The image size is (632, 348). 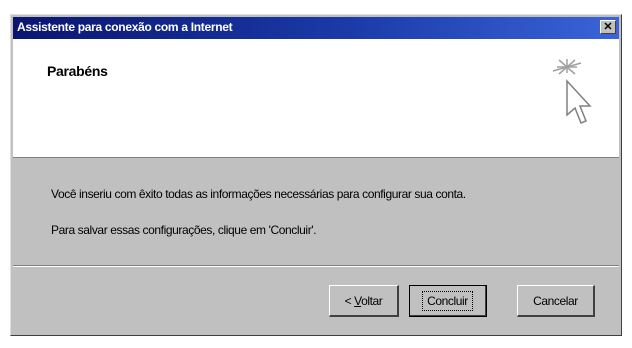 What do you see at coordinates (316, 28) in the screenshot?
I see `title-bar: Assistente para conexão com a Internet ✕` at bounding box center [316, 28].